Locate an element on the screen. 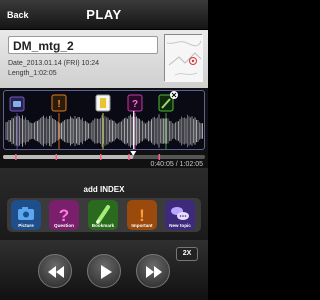 Image resolution: width=320 pixels, height=300 pixels. audio-waveform: ! ? is located at coordinates (104, 120).